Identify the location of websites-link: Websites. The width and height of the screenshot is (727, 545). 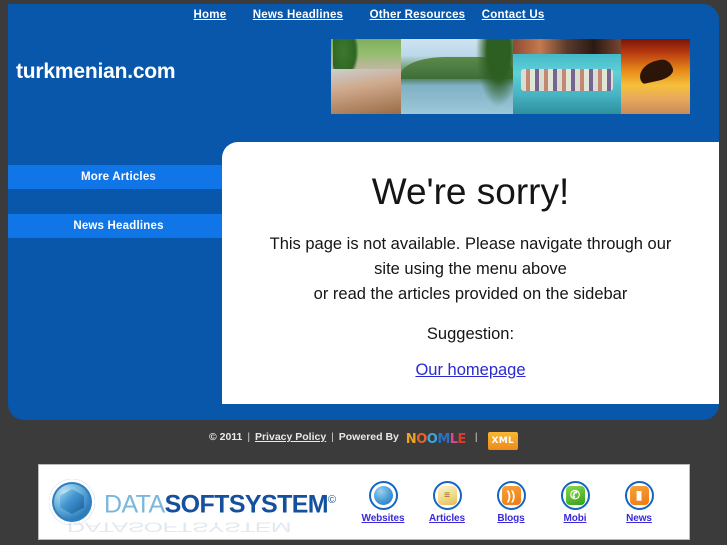
(383, 502).